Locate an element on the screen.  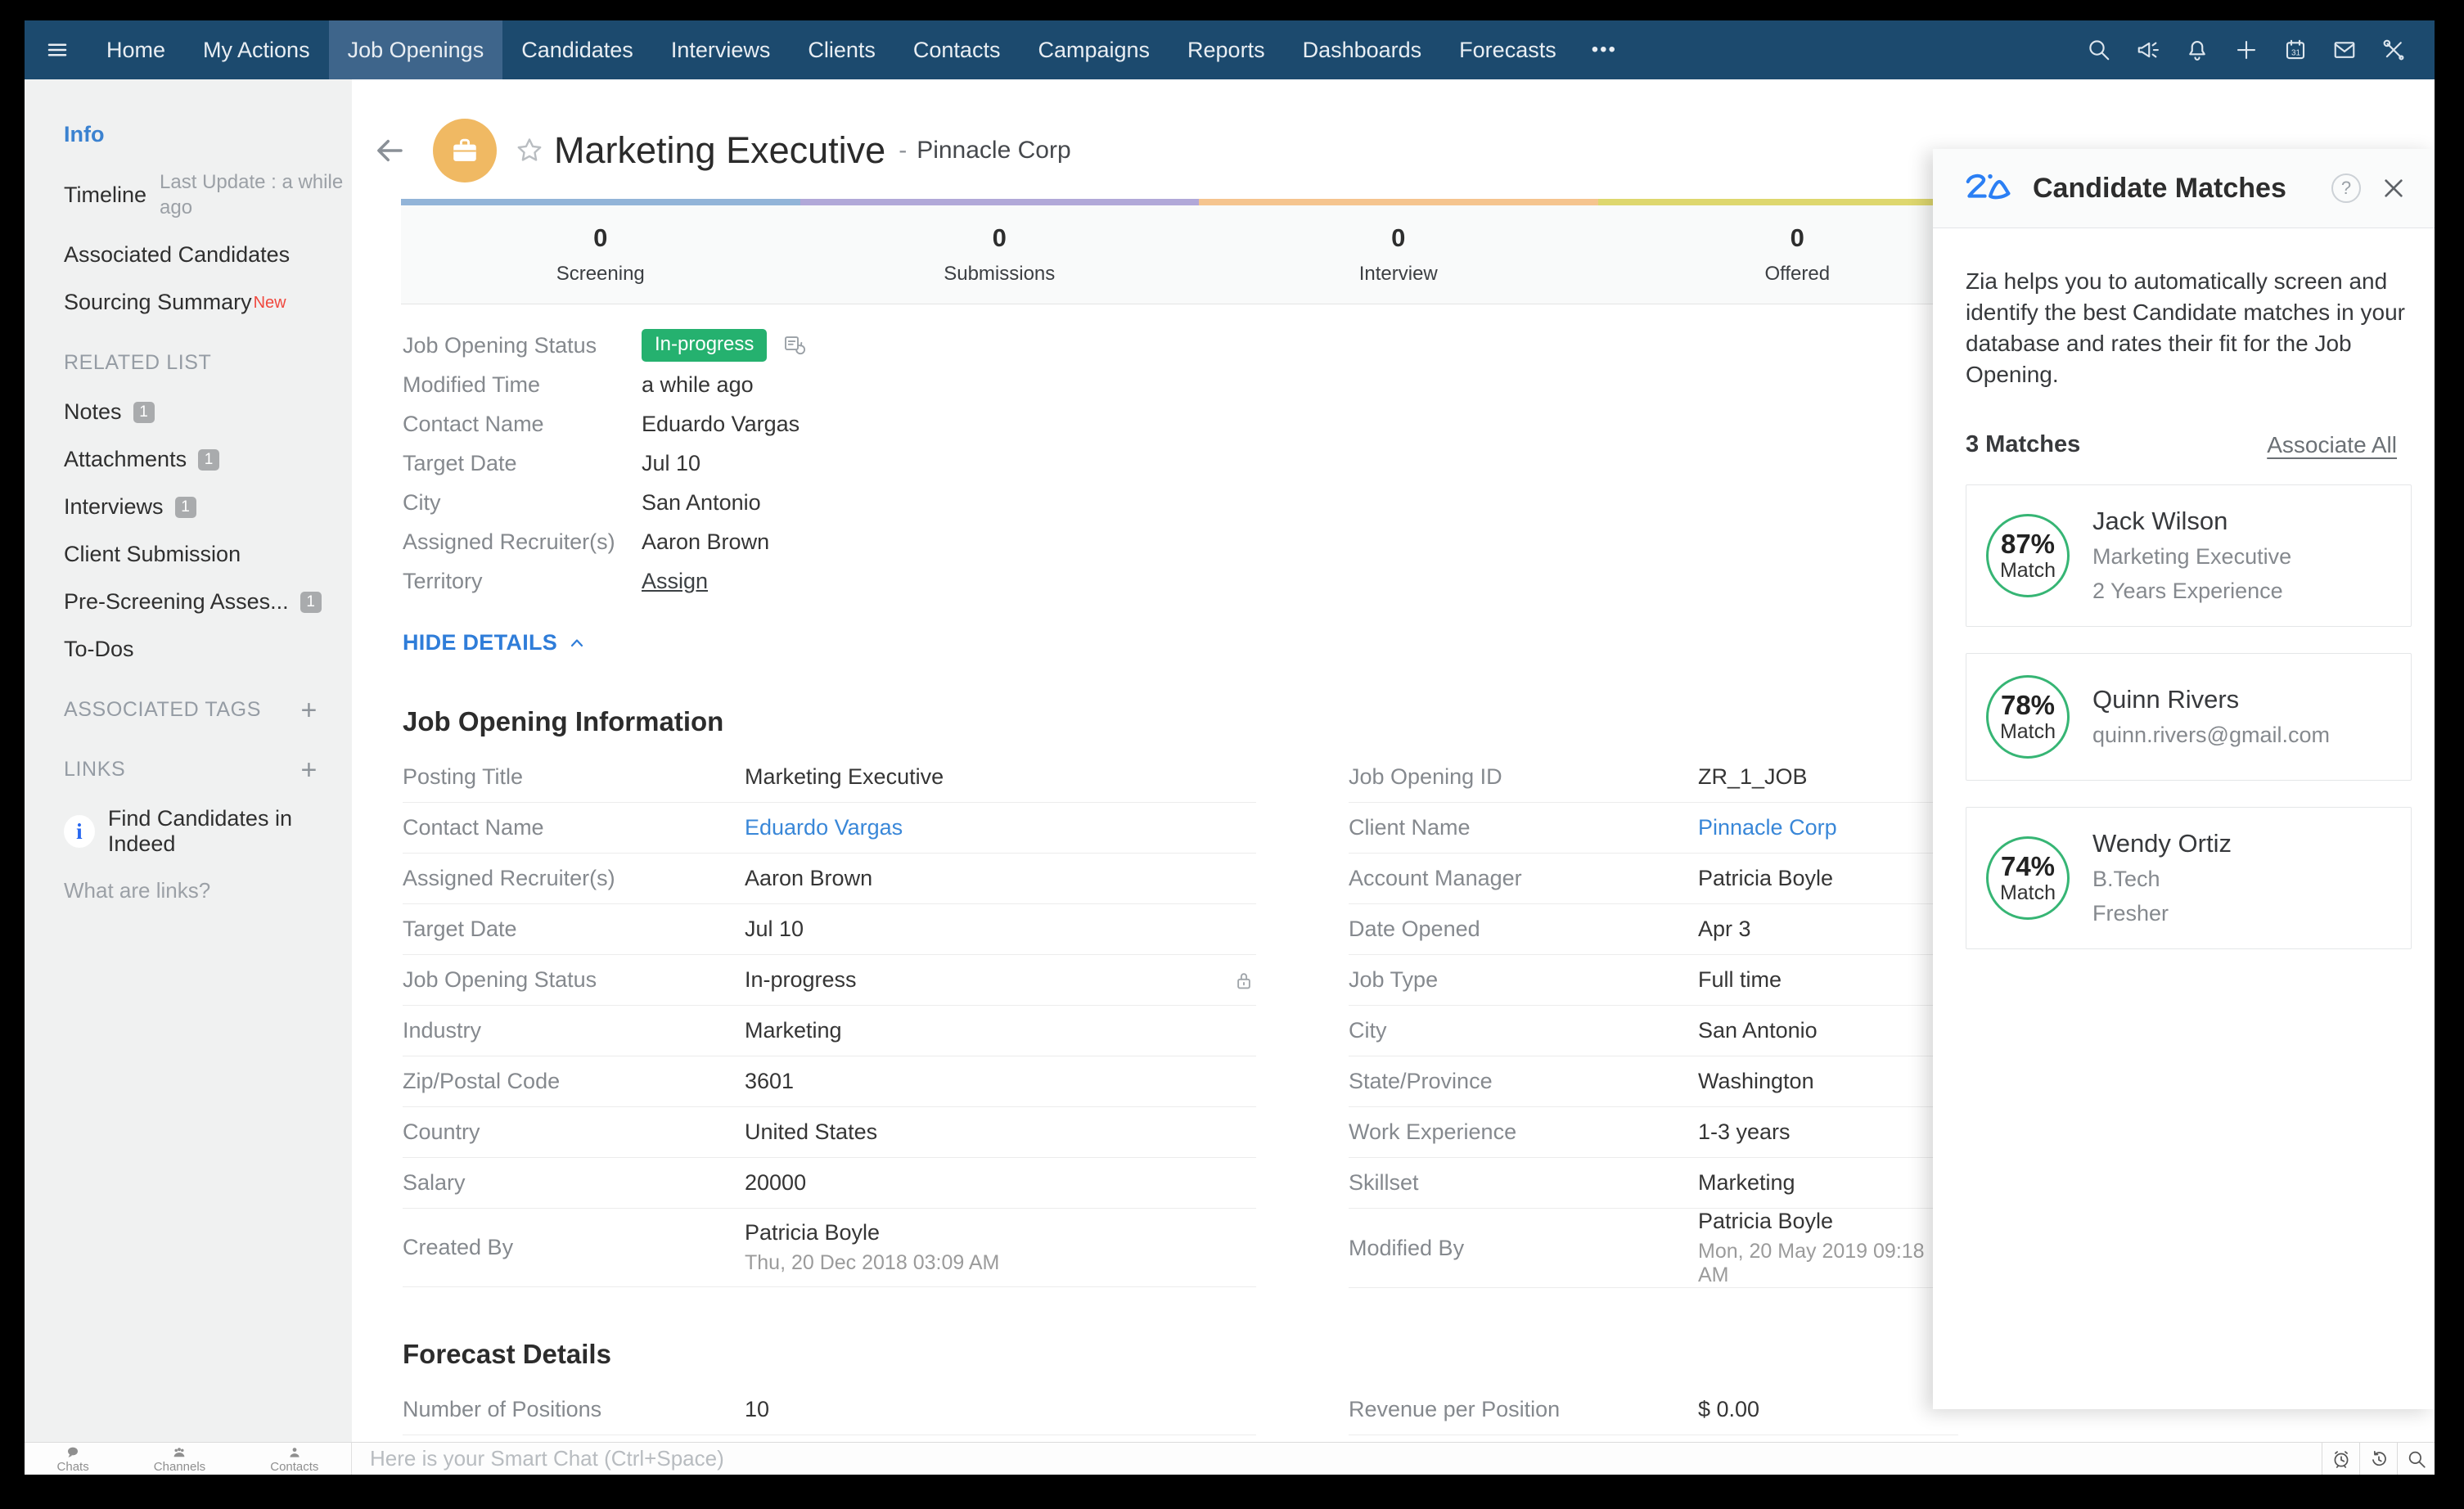
nav-item-candidates: Candidates is located at coordinates (577, 50).